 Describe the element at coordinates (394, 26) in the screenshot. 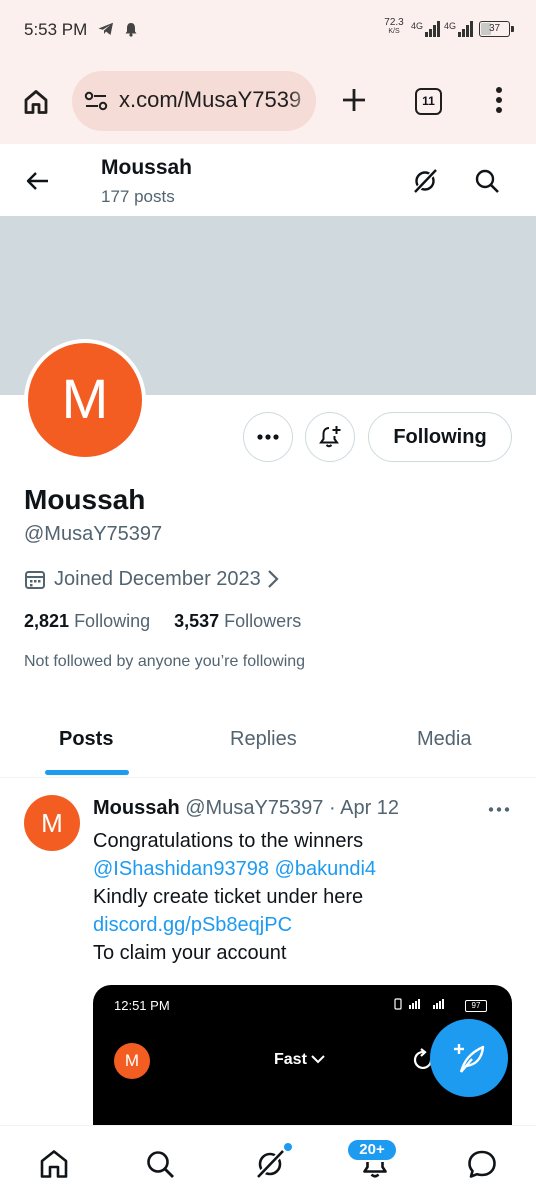

I see `network-speed: 72.3 K/S` at that location.